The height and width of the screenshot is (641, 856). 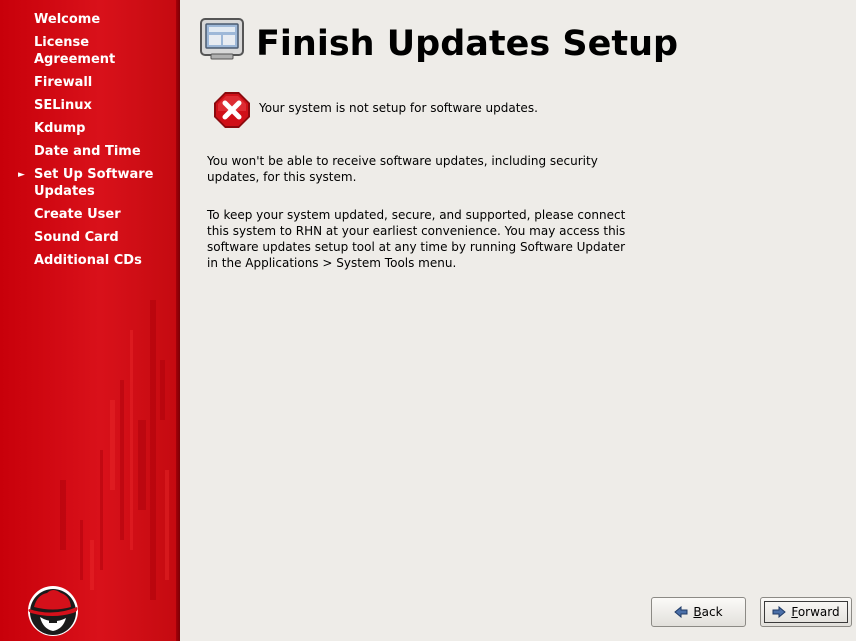 I want to click on page-title: Finish Updates Setup, so click(x=467, y=44).